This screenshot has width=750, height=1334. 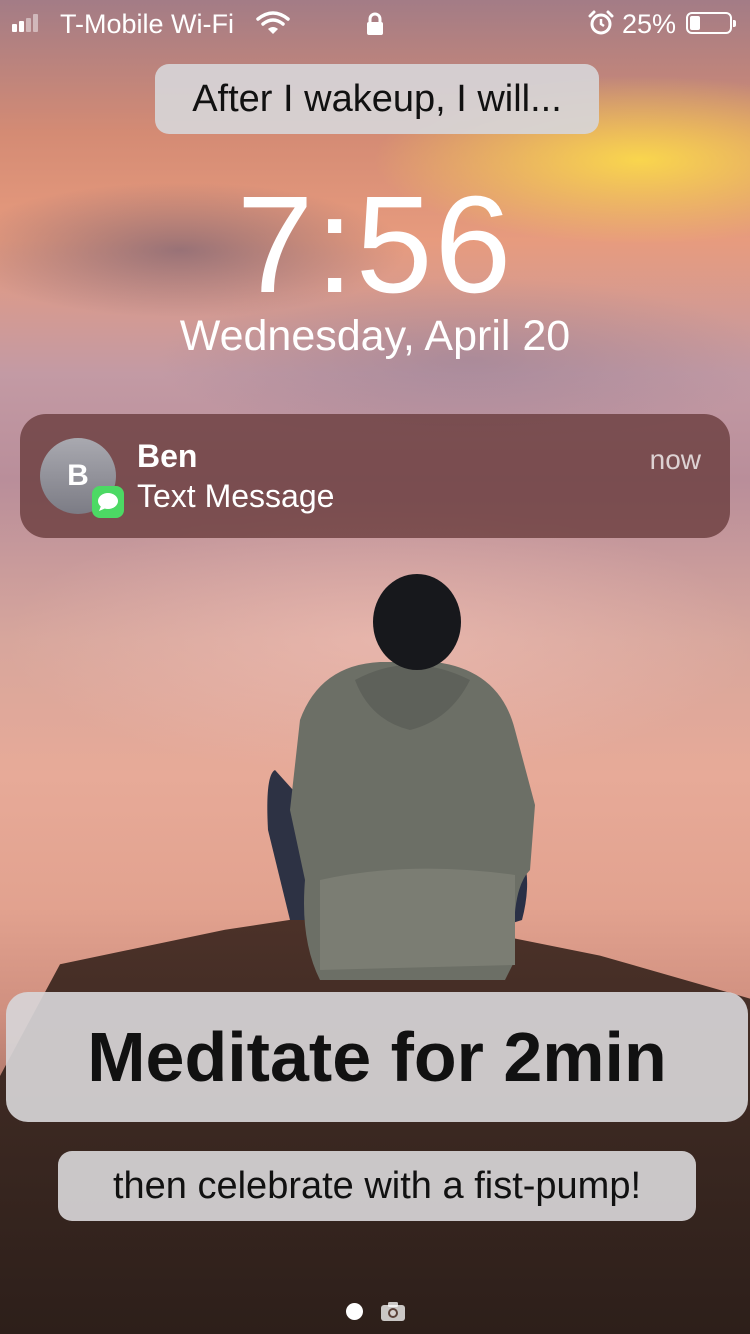 What do you see at coordinates (377, 1057) in the screenshot?
I see `habit-title: Meditate for 2min` at bounding box center [377, 1057].